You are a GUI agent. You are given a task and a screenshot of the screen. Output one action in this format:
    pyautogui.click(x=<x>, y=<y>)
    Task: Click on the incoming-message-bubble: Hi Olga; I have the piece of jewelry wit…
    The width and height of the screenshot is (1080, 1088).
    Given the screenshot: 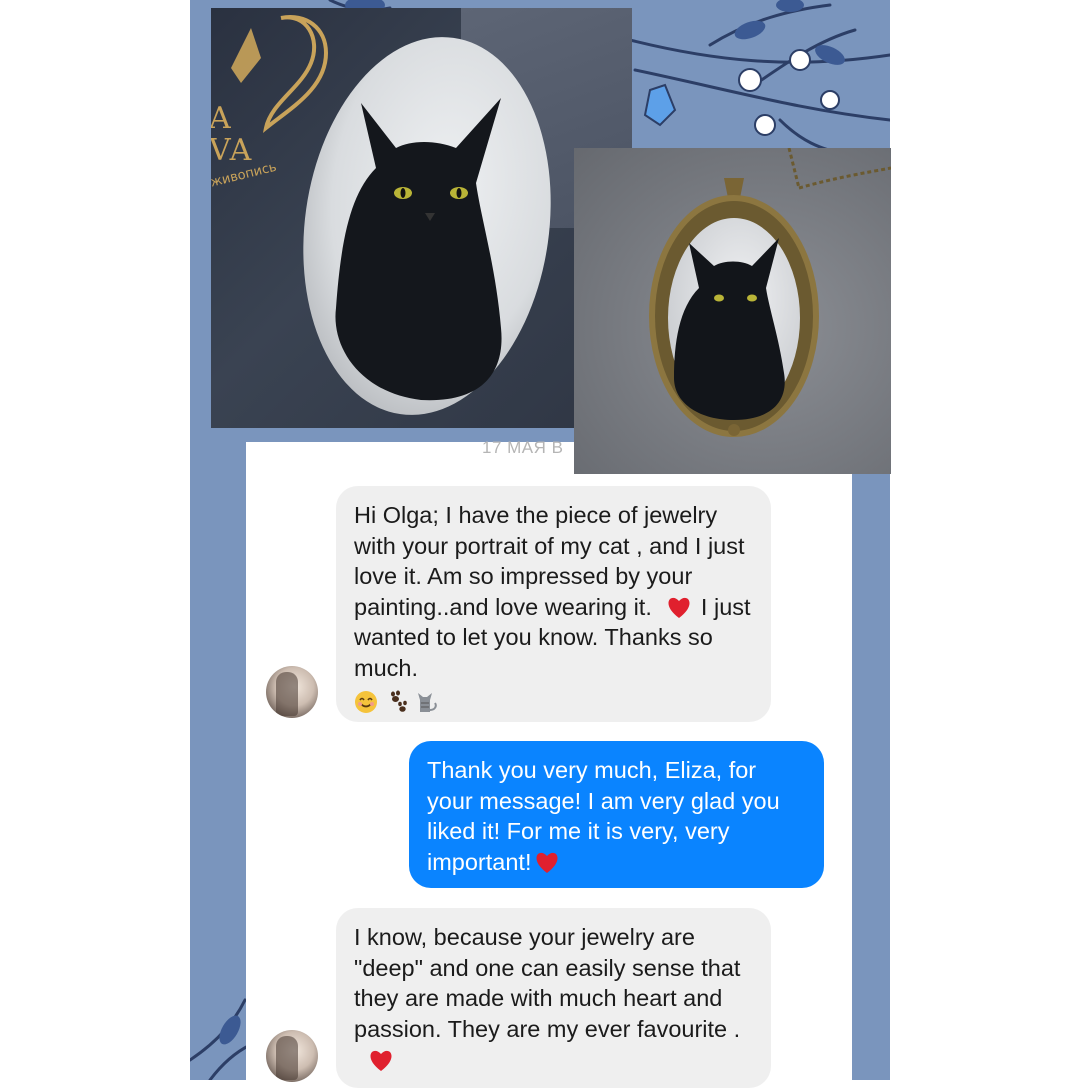 What is the action you would take?
    pyautogui.click(x=553, y=604)
    